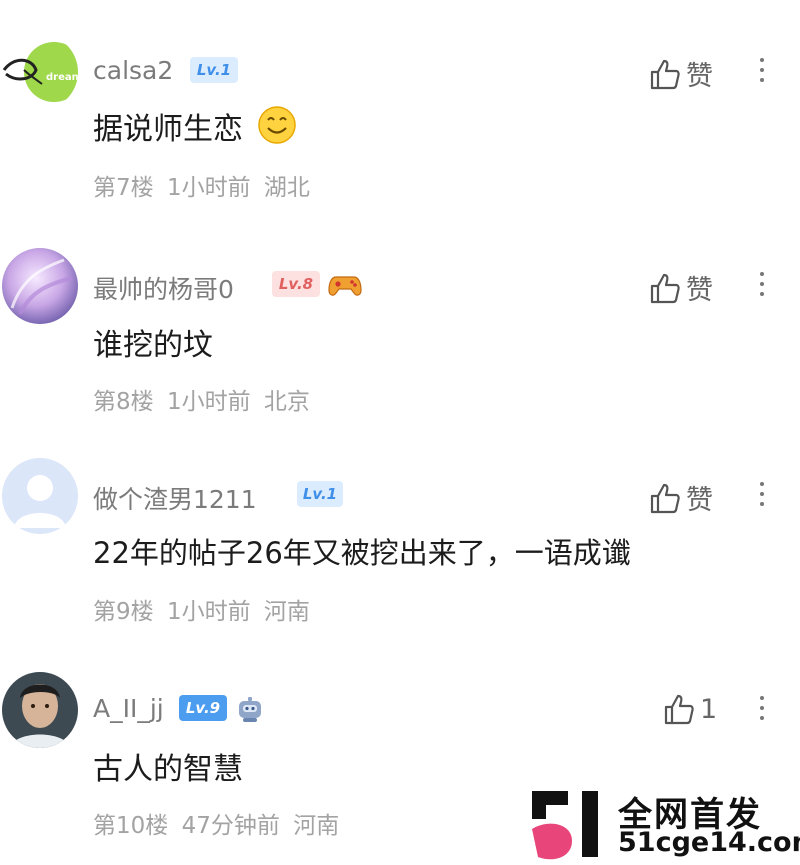 The height and width of the screenshot is (865, 800). What do you see at coordinates (286, 402) in the screenshot?
I see `location: 北京` at bounding box center [286, 402].